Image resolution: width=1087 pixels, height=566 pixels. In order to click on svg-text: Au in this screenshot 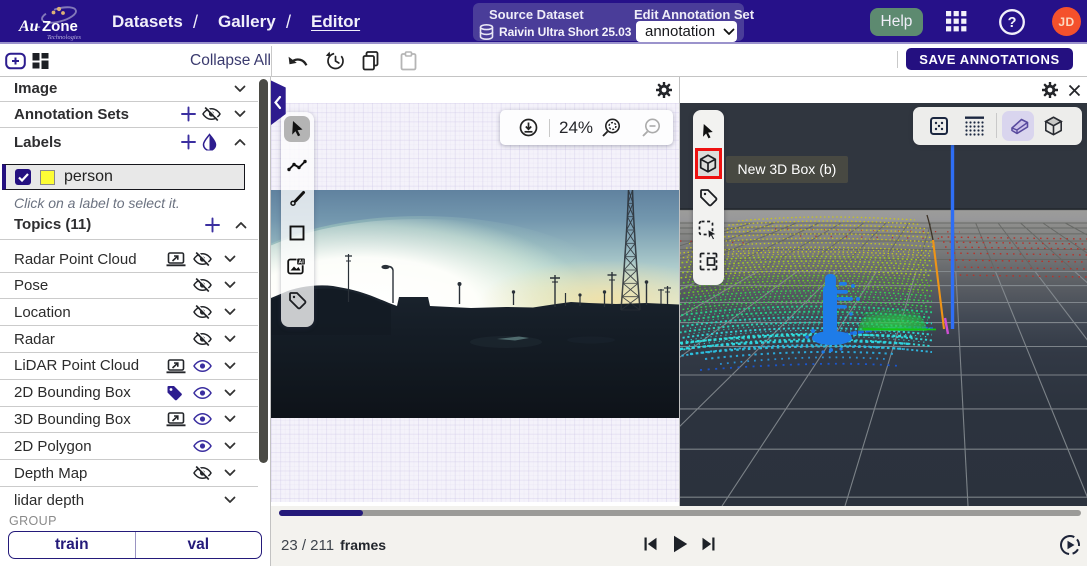, I will do `click(28, 26)`.